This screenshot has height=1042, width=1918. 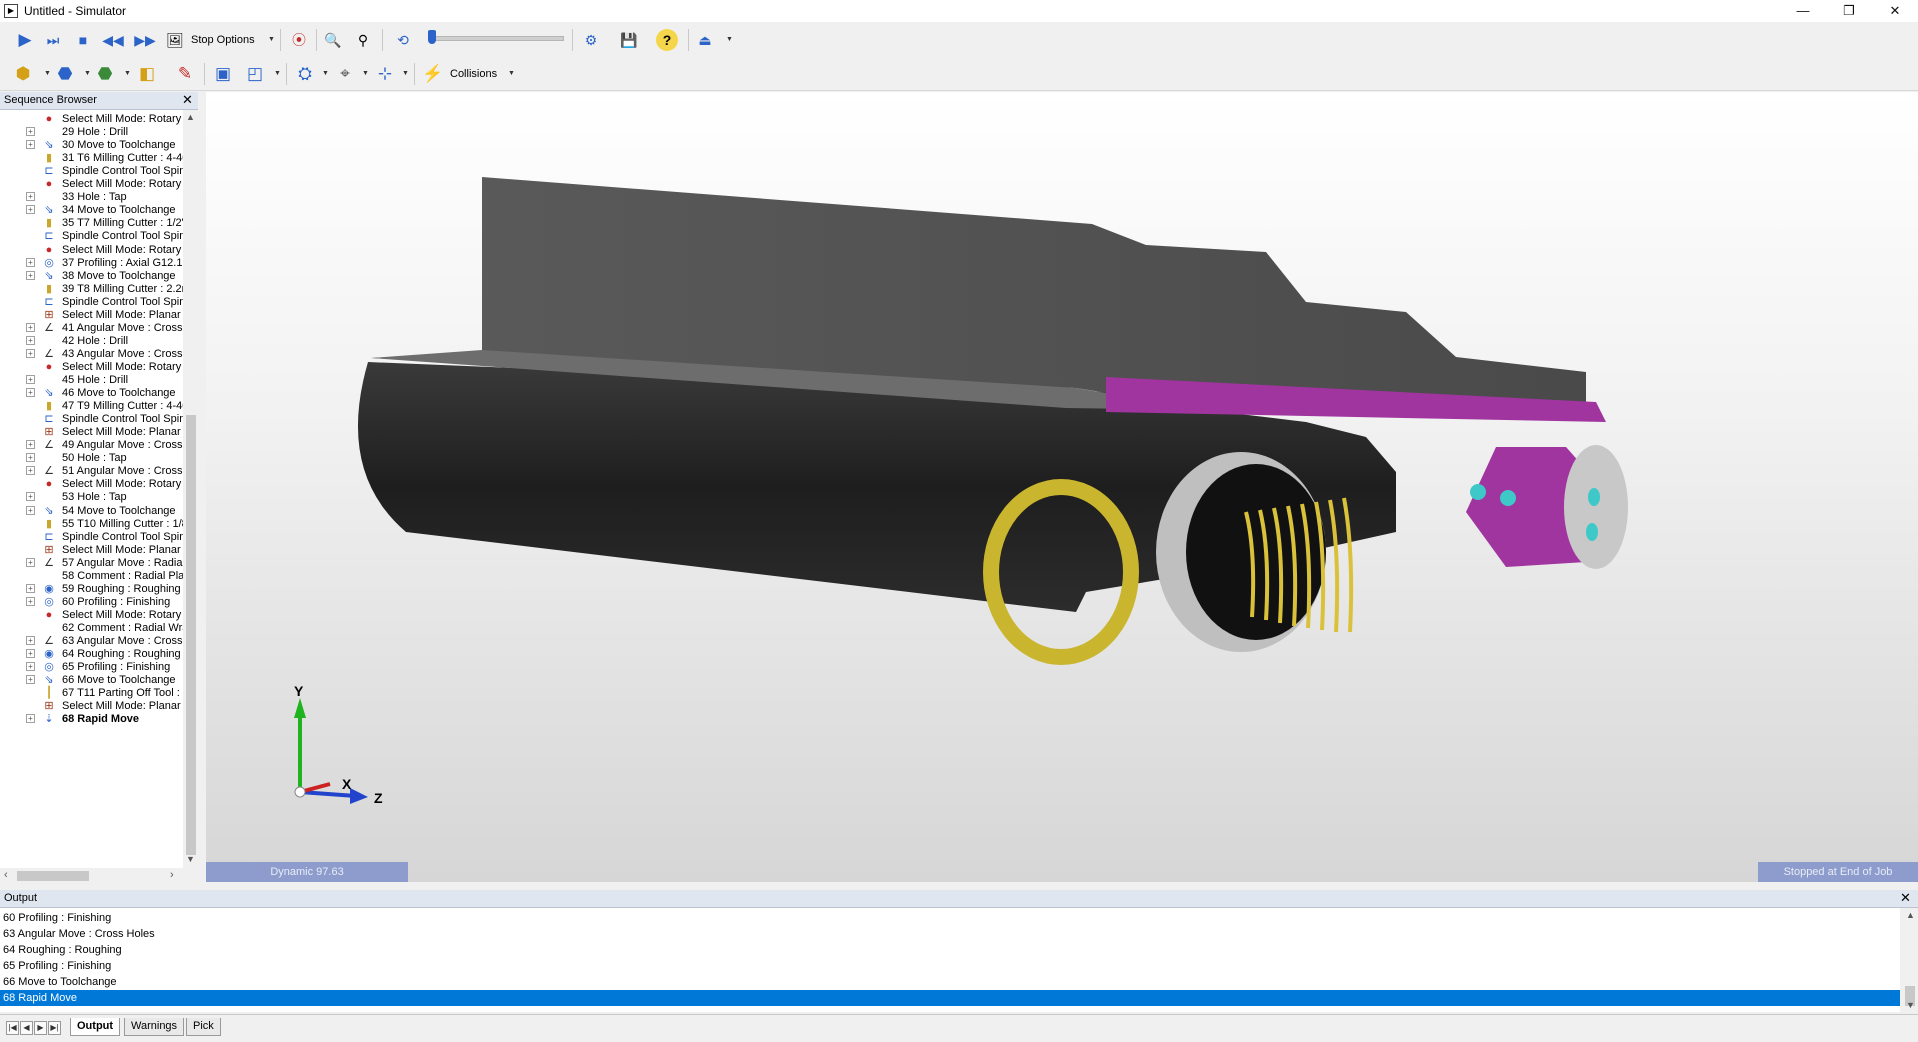 What do you see at coordinates (91, 719) in the screenshot?
I see `sequence-item: + ⇣ 68 Rapid Move` at bounding box center [91, 719].